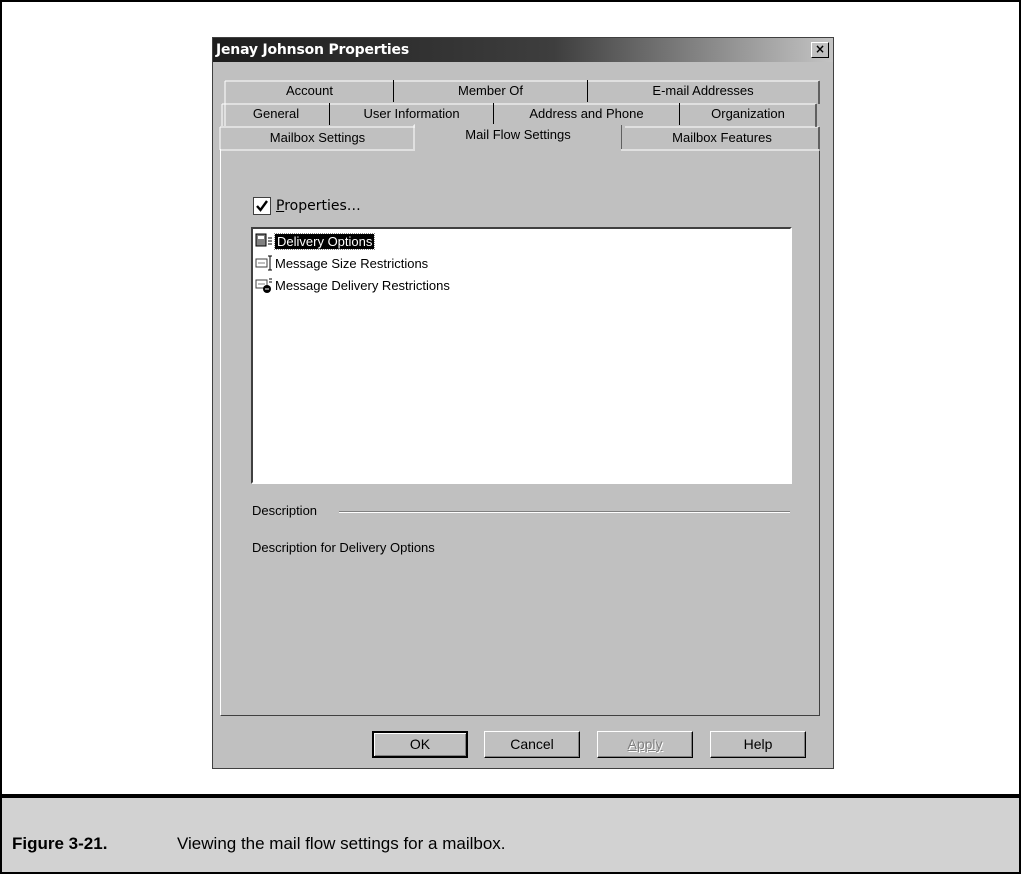 Image resolution: width=1021 pixels, height=874 pixels. Describe the element at coordinates (285, 510) in the screenshot. I see `description-heading: Description` at that location.